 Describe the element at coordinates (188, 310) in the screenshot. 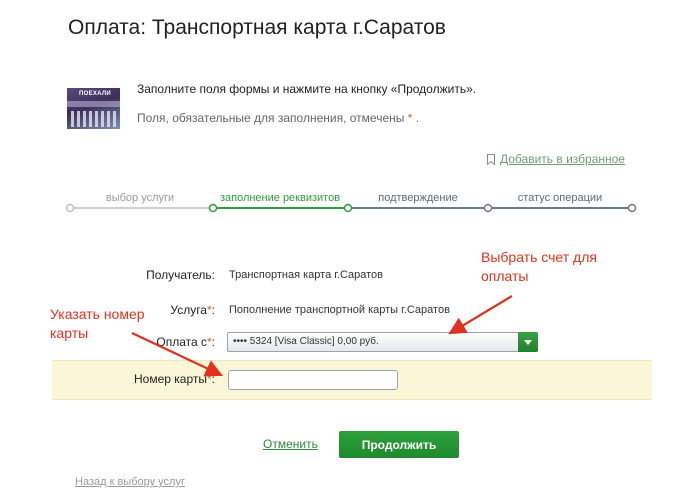

I see `service-label-text: Услуга` at that location.